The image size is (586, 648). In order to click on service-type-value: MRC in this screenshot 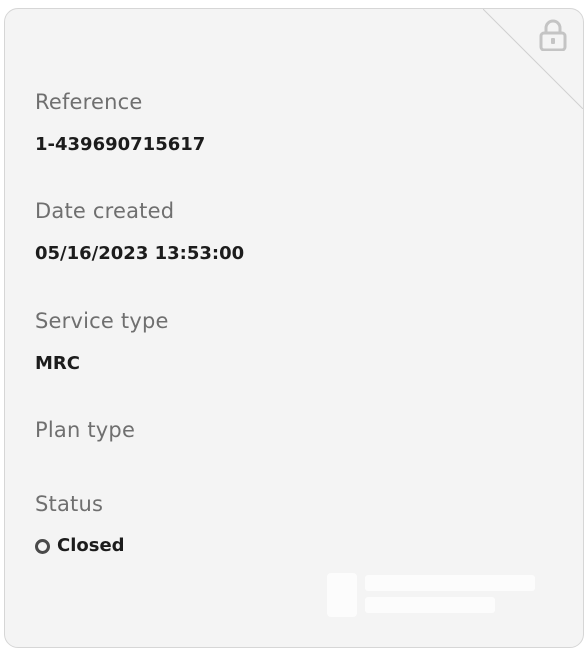, I will do `click(57, 363)`.